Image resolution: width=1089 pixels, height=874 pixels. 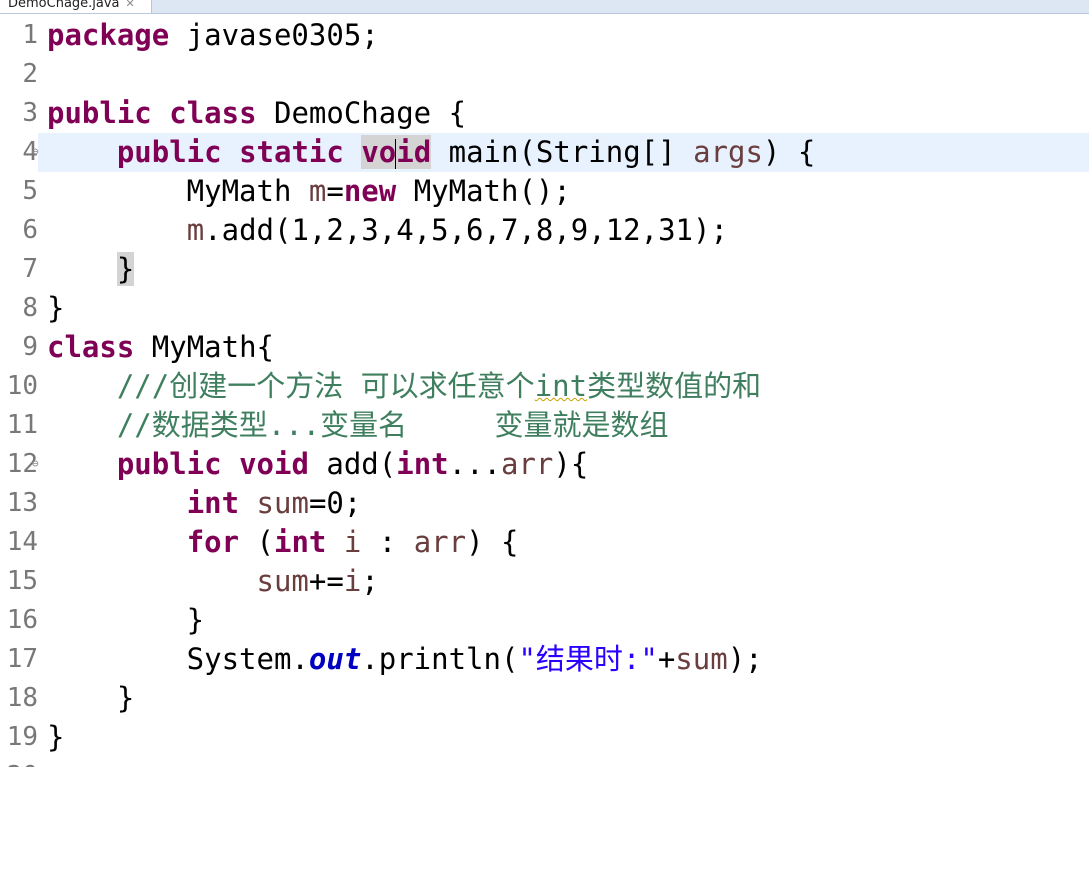 I want to click on code-token: ;, so click(x=370, y=581).